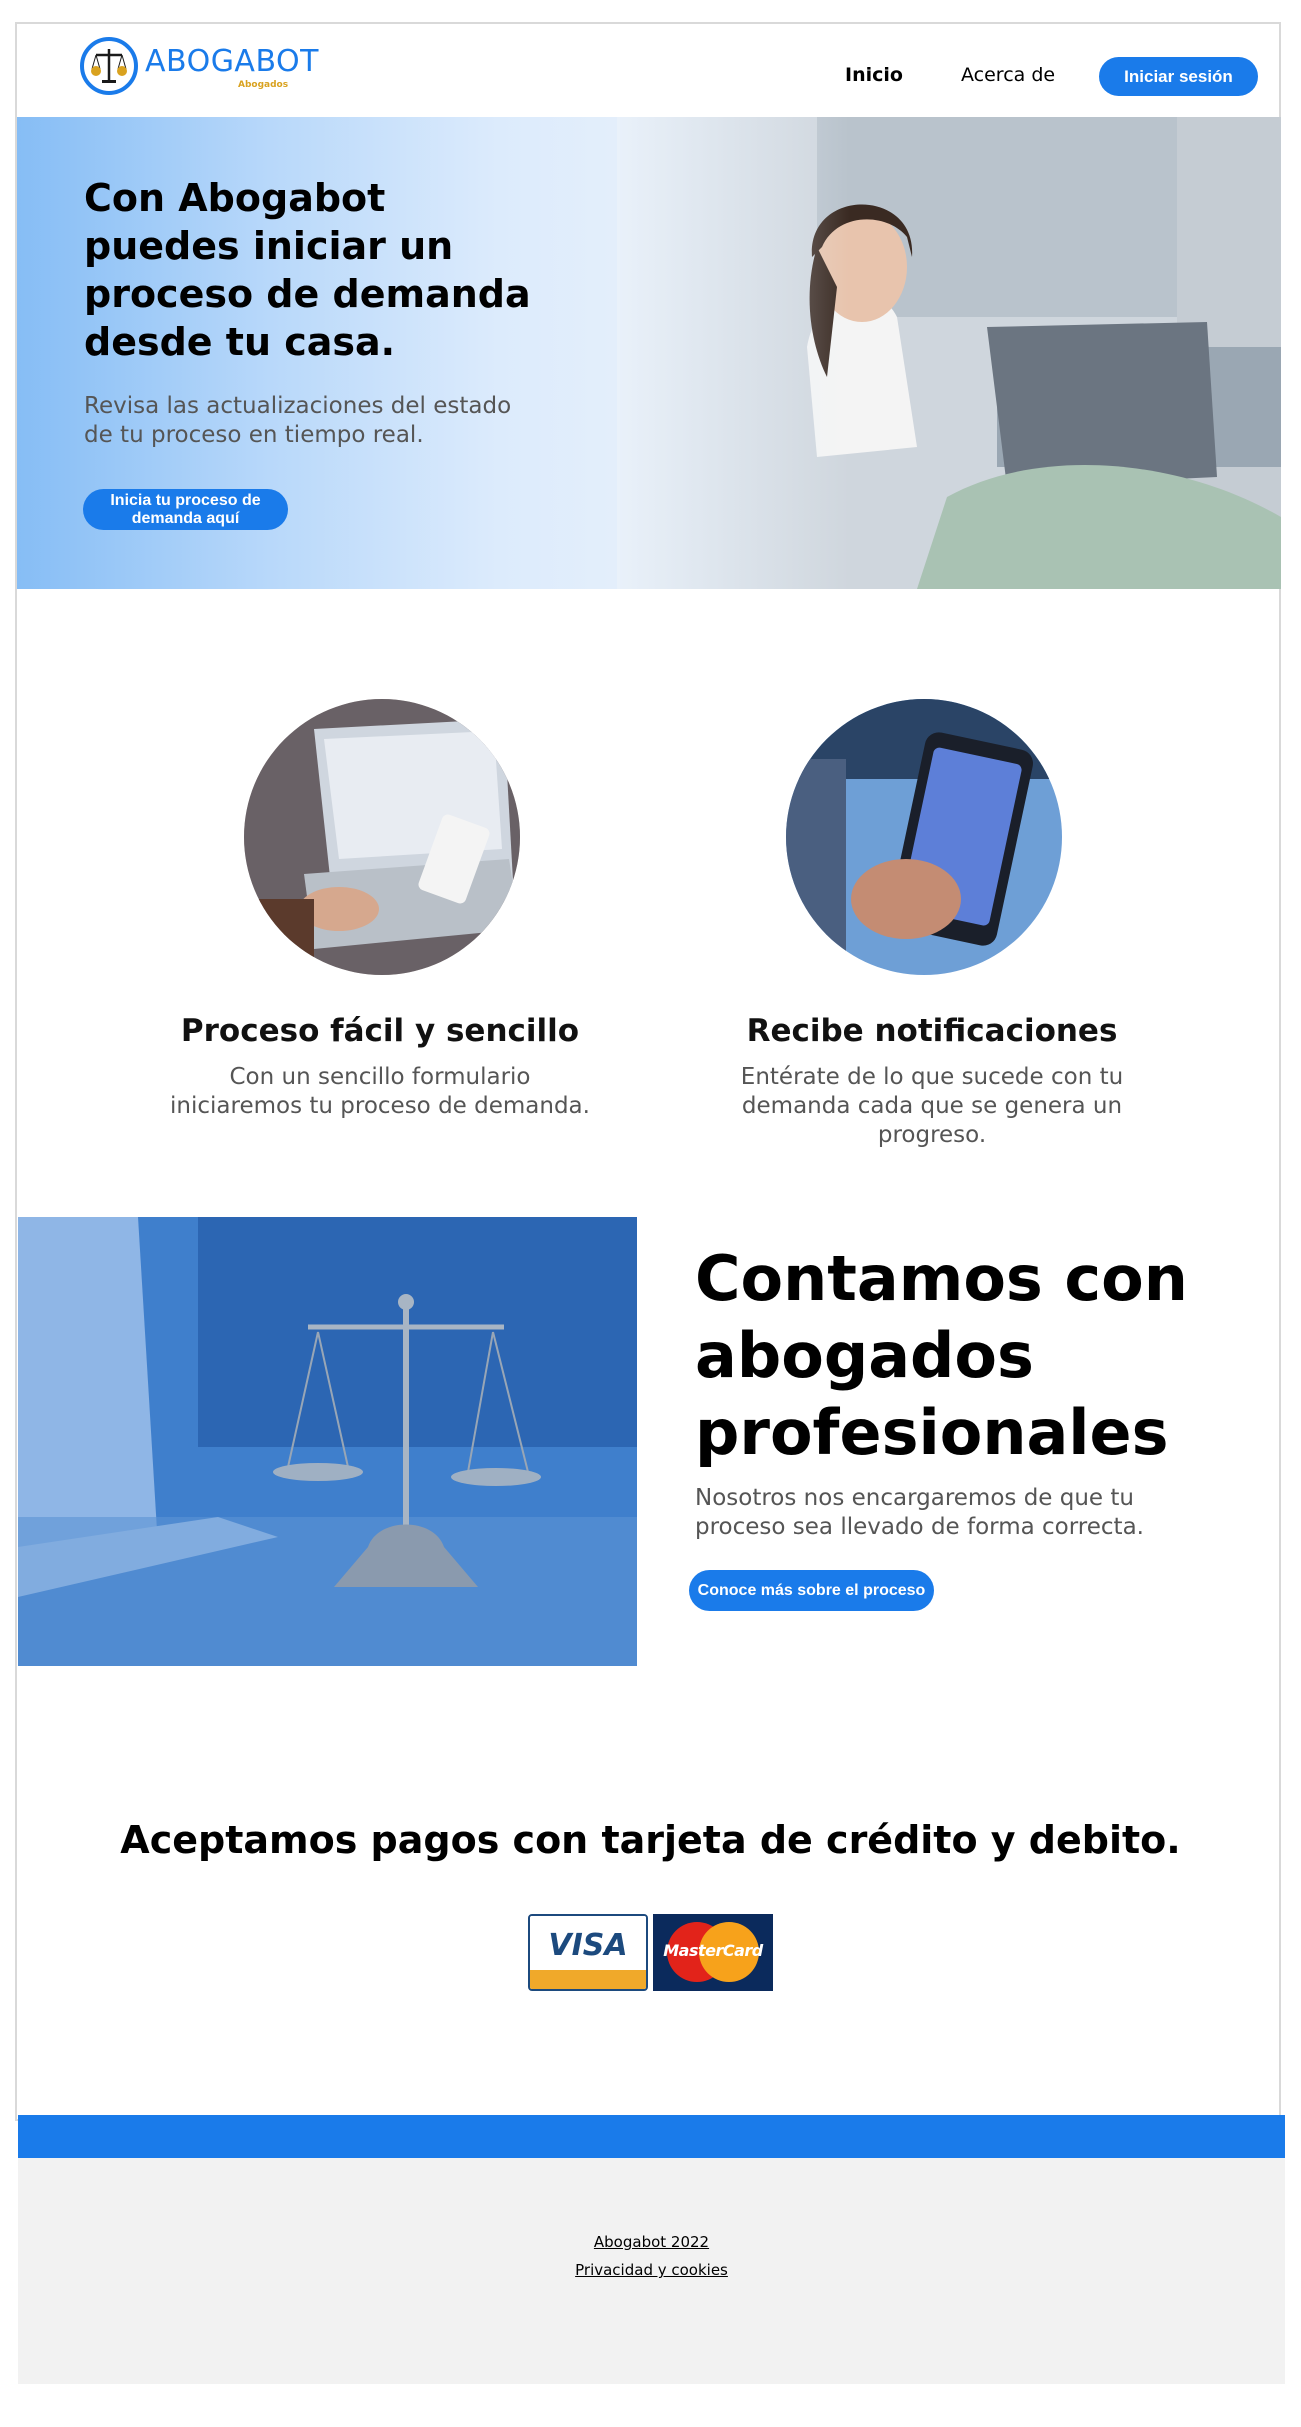 Image resolution: width=1301 pixels, height=2427 pixels. I want to click on nav-link-inicio: Inicio, so click(874, 75).